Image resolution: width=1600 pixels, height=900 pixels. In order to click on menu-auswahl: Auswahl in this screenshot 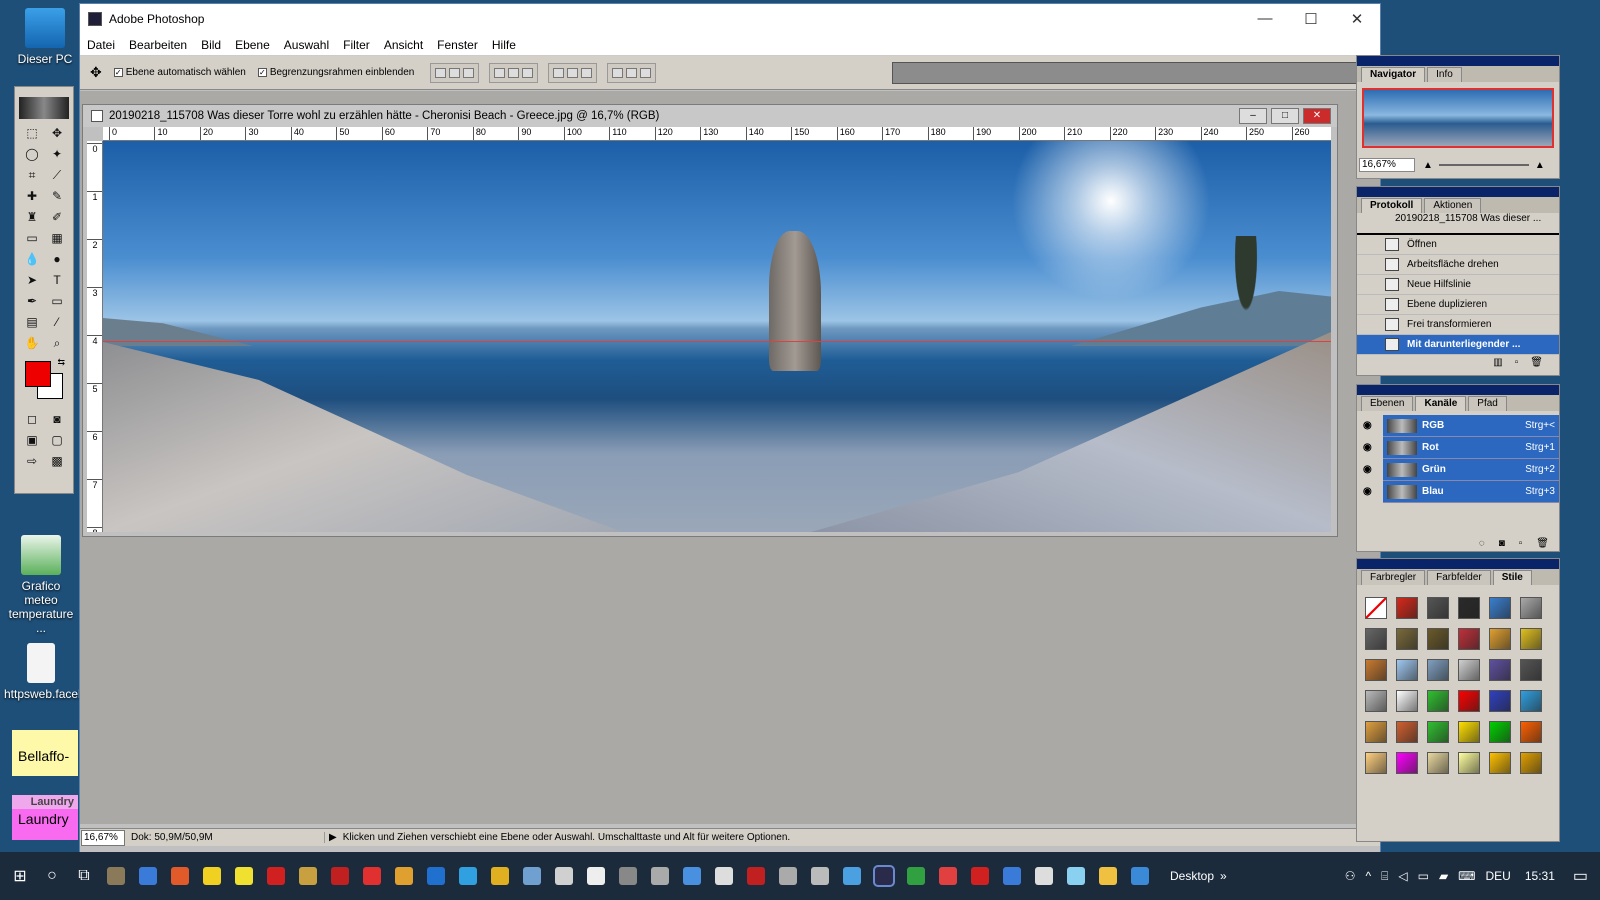, I will do `click(306, 45)`.